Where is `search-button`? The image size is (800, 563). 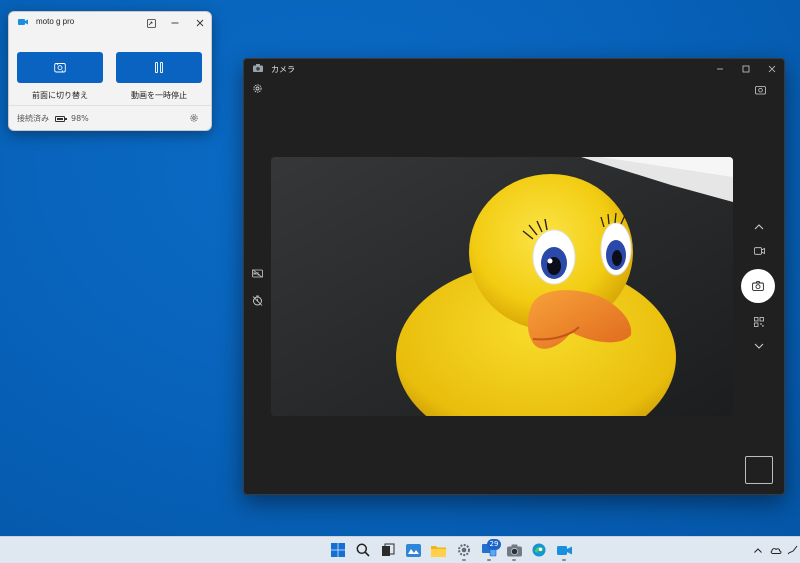 search-button is located at coordinates (363, 550).